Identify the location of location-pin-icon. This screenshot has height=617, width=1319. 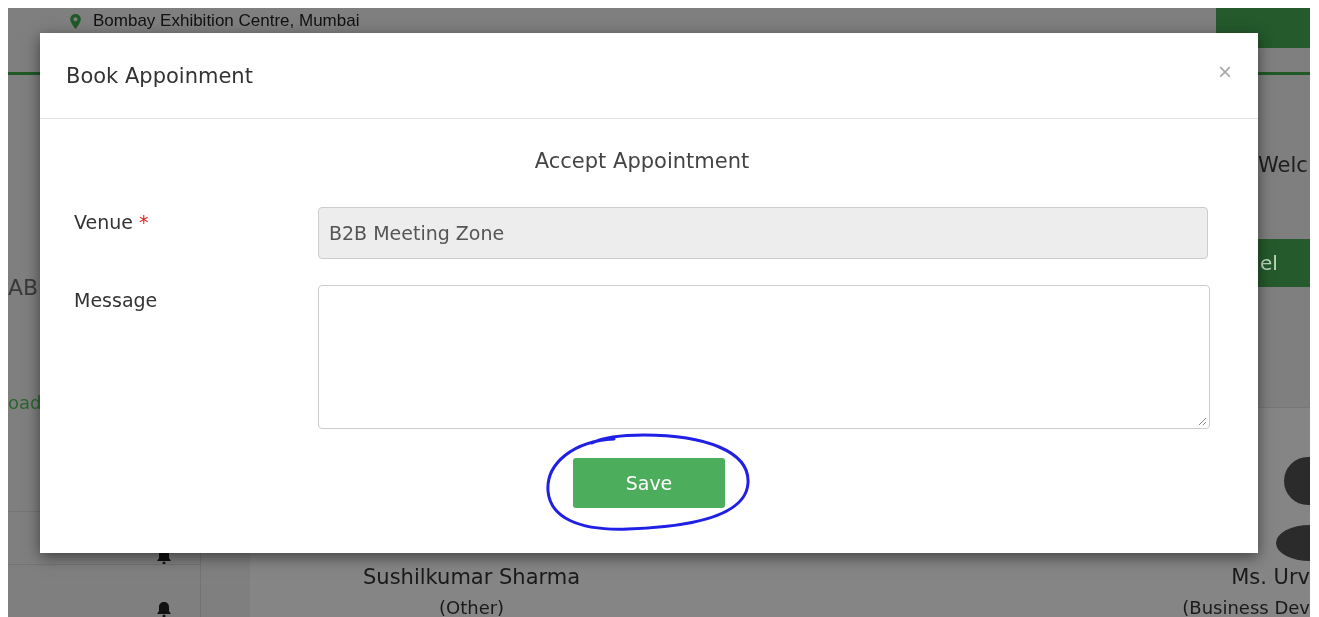
(75, 21).